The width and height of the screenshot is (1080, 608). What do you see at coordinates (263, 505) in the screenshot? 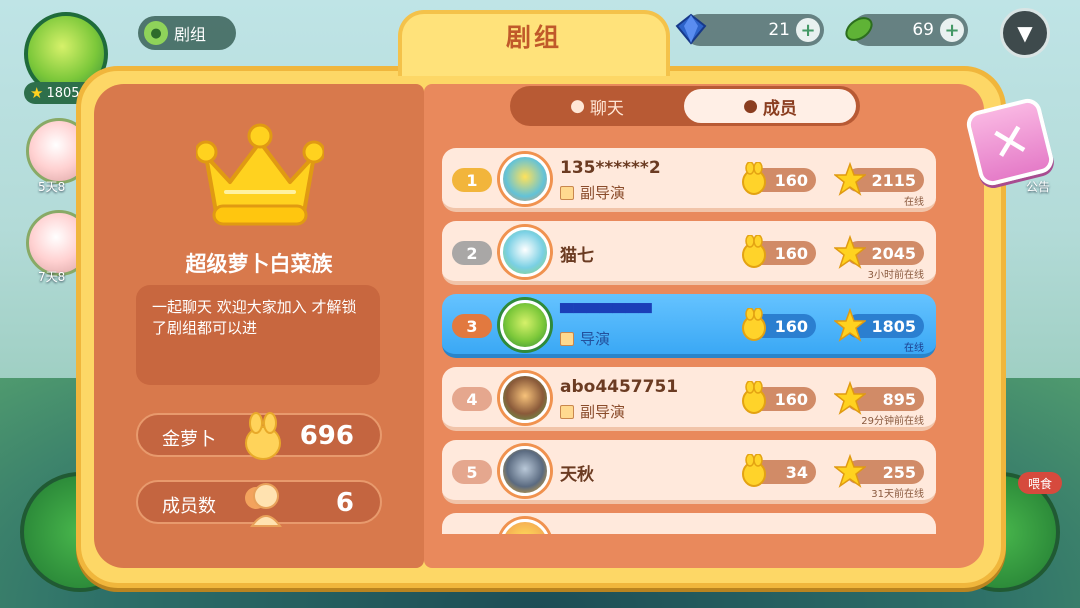
I see `member-icon` at bounding box center [263, 505].